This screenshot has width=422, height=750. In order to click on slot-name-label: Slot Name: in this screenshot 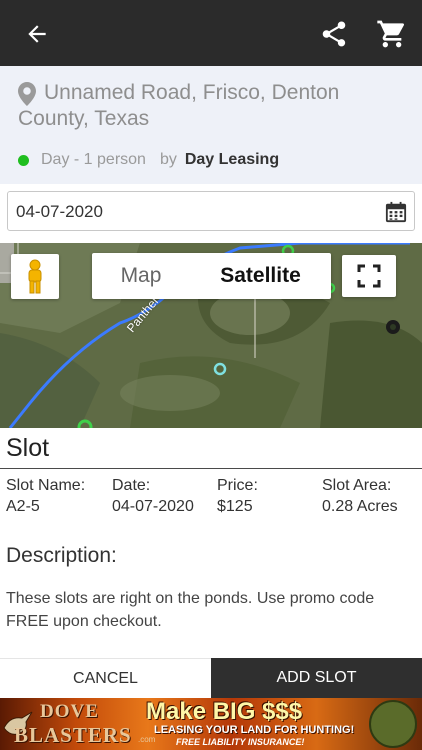, I will do `click(46, 485)`.